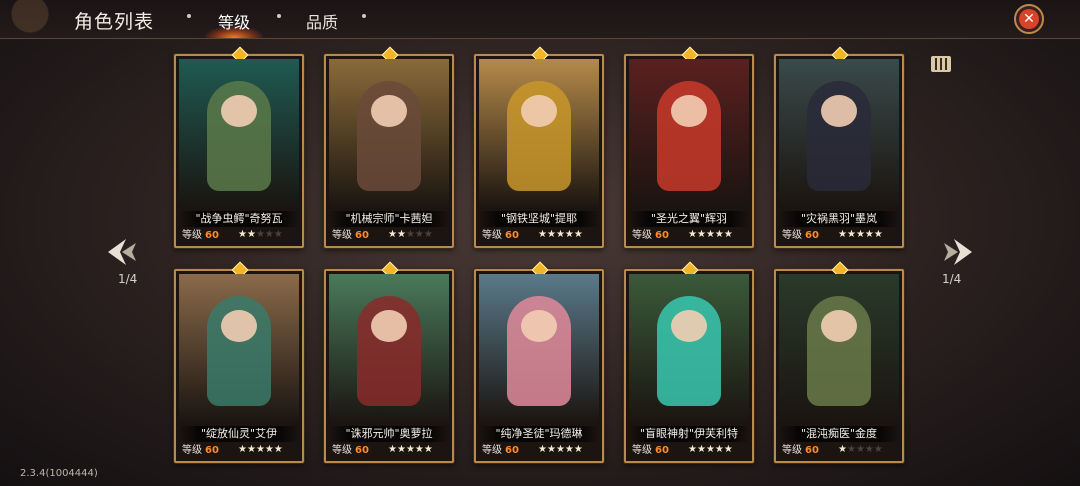 The width and height of the screenshot is (1080, 486). What do you see at coordinates (540, 19) in the screenshot?
I see `top-bar: 角色列表 等级 品质 ✕` at bounding box center [540, 19].